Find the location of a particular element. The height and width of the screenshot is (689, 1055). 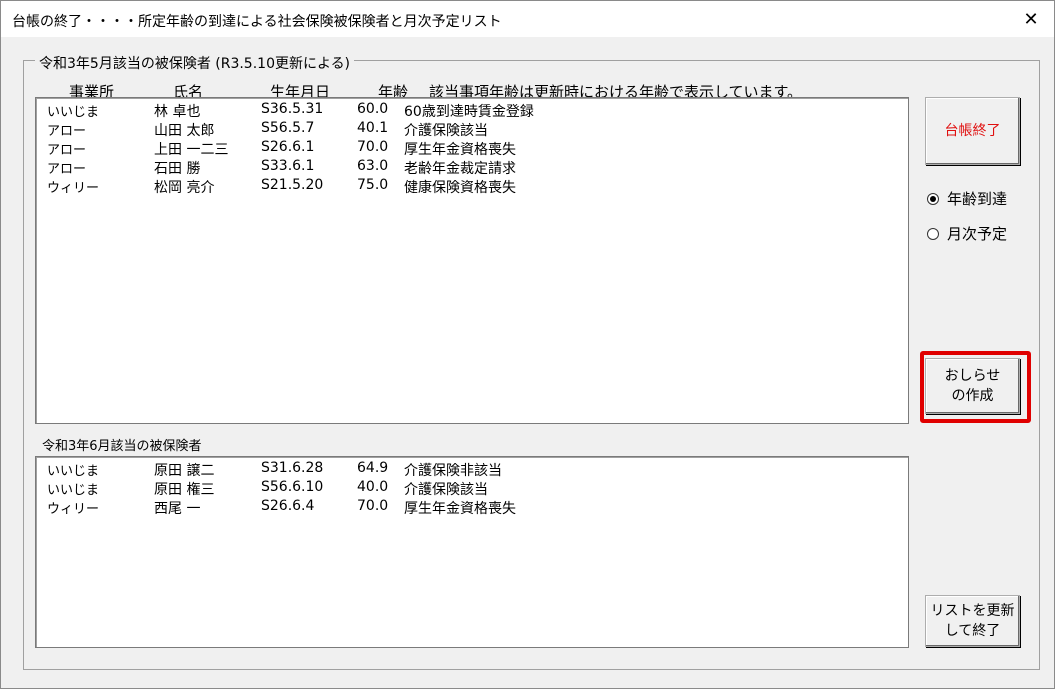

close-ledger-button: 台帳終了 is located at coordinates (972, 131).